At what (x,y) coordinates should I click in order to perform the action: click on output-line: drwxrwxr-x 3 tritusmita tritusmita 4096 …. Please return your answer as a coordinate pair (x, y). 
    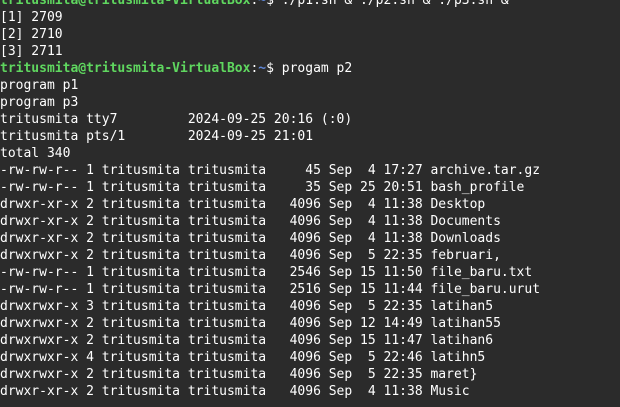
    Looking at the image, I should click on (247, 306).